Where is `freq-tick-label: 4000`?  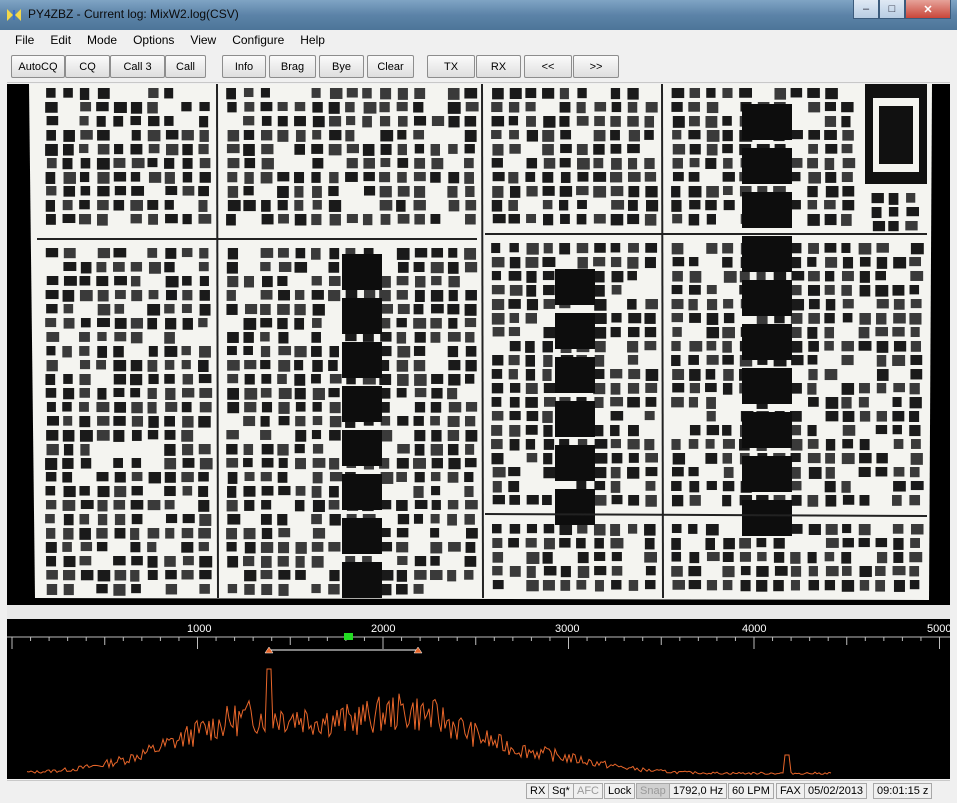
freq-tick-label: 4000 is located at coordinates (754, 629).